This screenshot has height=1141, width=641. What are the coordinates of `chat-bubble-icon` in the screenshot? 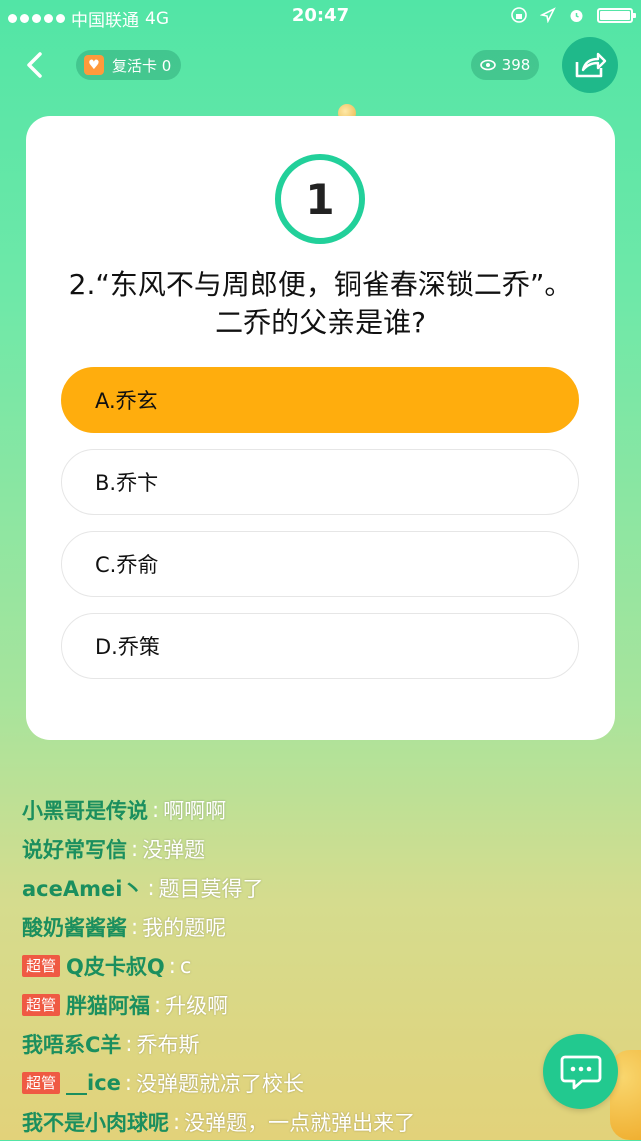 It's located at (580, 1072).